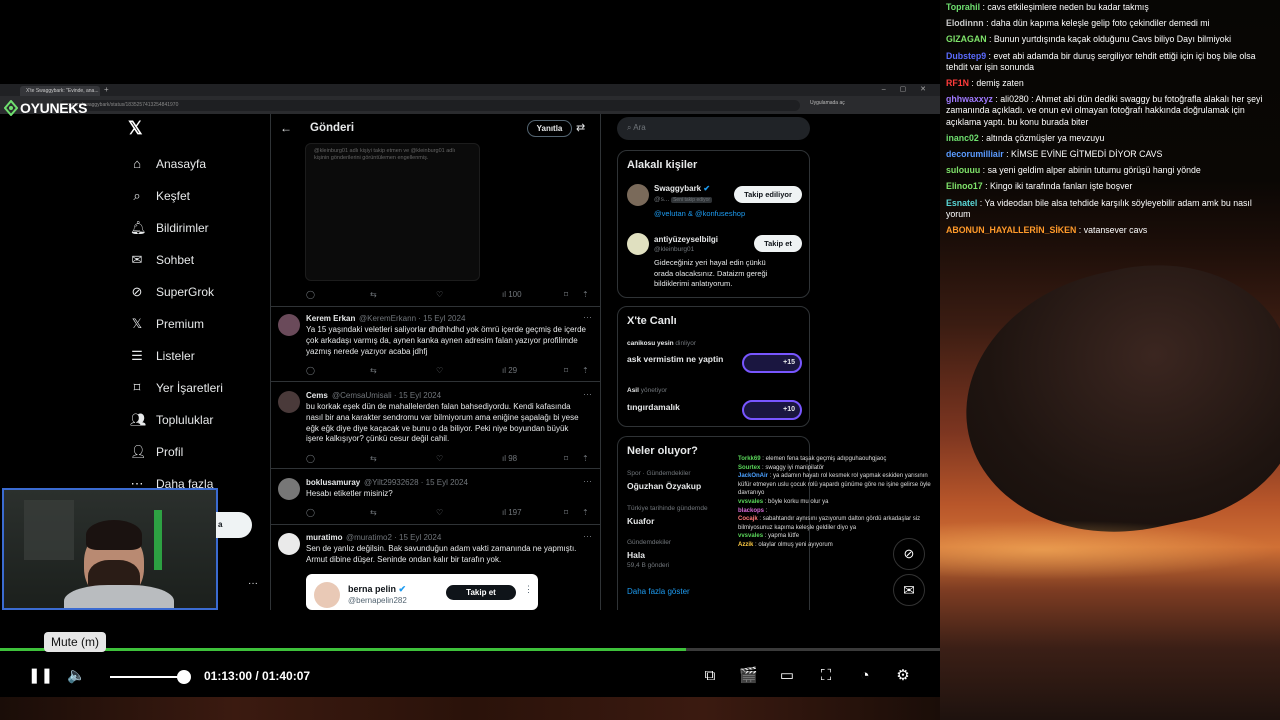 Image resolution: width=1280 pixels, height=720 pixels. What do you see at coordinates (138, 451) in the screenshot?
I see `profile-icon: 👤︎` at bounding box center [138, 451].